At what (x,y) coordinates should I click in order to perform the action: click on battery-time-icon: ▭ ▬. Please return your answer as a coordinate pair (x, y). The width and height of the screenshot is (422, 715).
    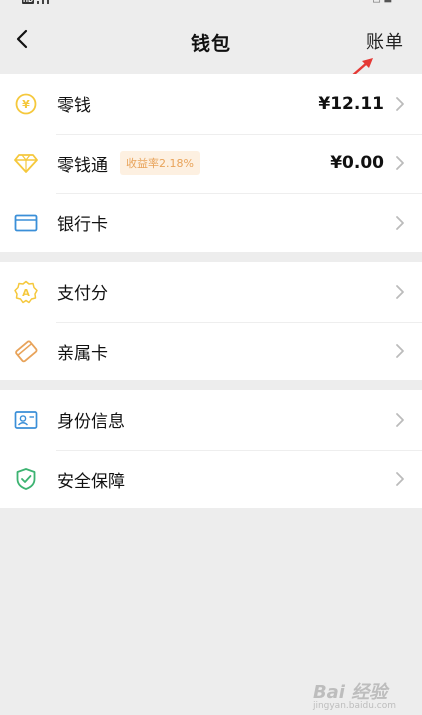
    Looking at the image, I should click on (382, 3).